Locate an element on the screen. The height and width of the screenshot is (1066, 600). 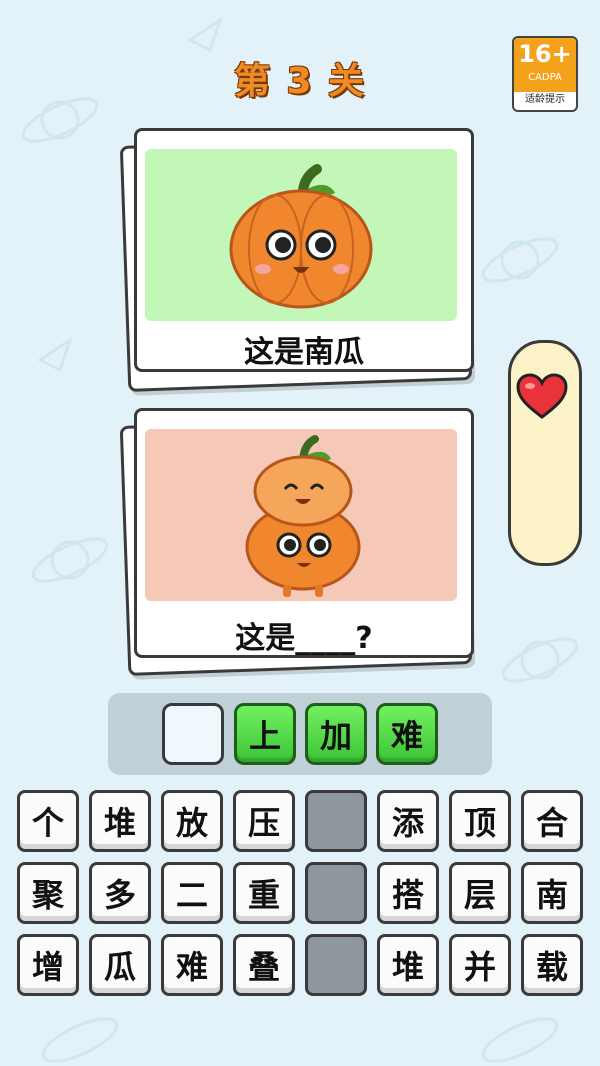
age-tip-label: 适龄提示 is located at coordinates (545, 99).